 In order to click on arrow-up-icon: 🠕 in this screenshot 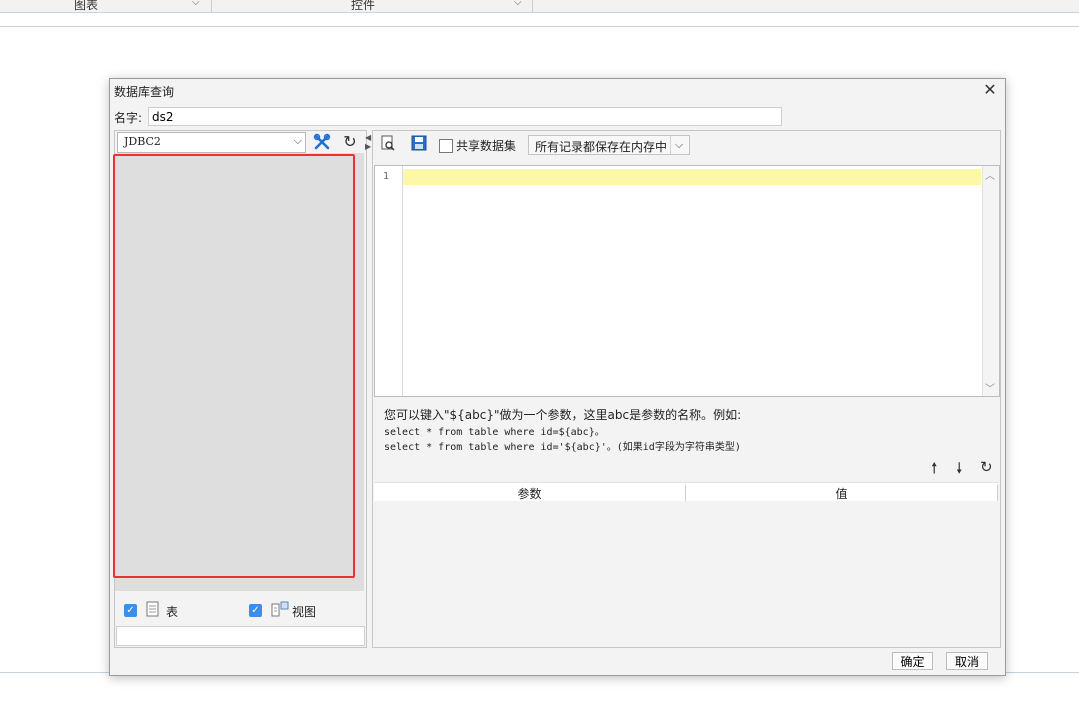, I will do `click(934, 470)`.